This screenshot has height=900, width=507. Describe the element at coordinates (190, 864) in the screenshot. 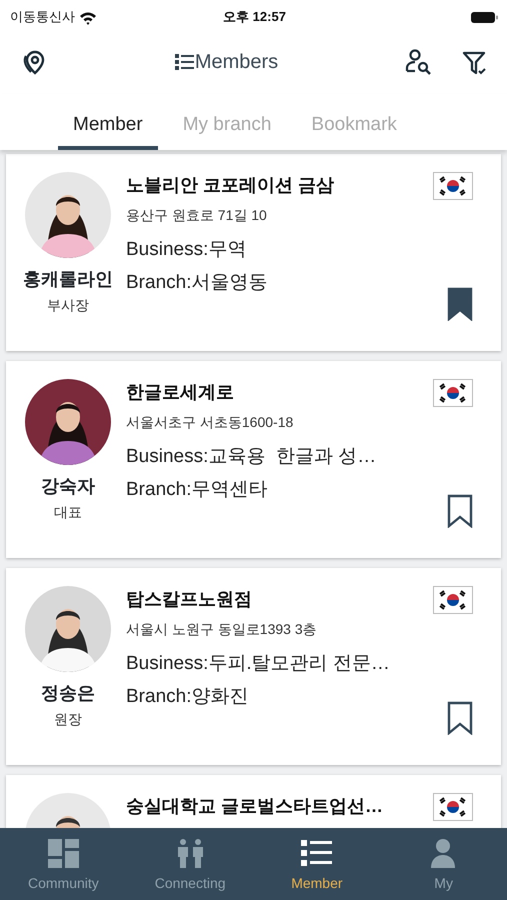

I see `nav-tab: Connecting` at that location.